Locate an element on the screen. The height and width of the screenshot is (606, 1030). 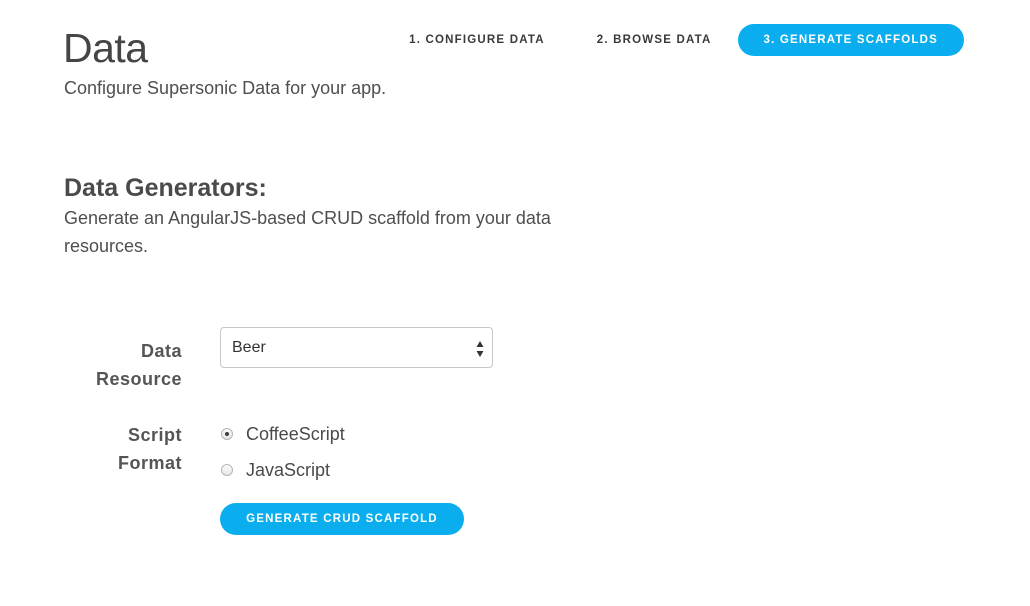
data-resource-label: Data Resource is located at coordinates (102, 365).